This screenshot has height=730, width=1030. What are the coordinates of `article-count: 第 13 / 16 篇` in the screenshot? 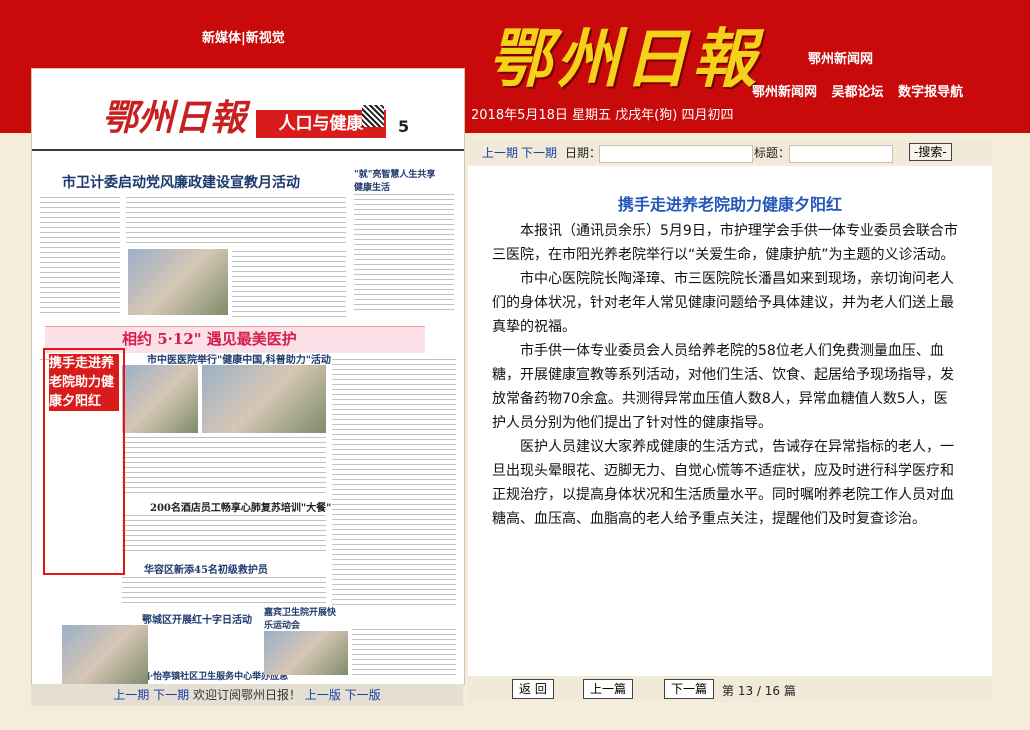 It's located at (759, 691).